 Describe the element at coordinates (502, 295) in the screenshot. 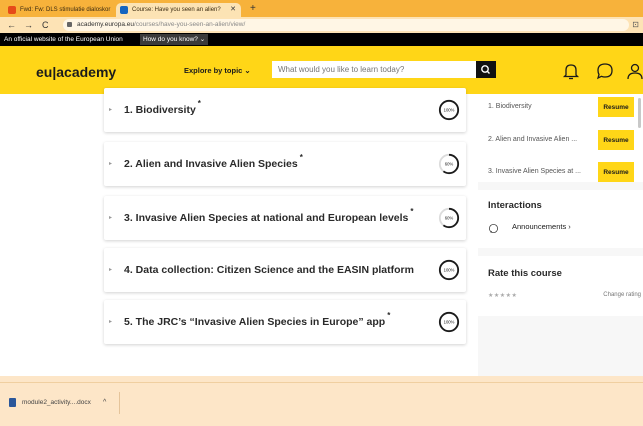

I see `star-rating: ★★★★★` at that location.